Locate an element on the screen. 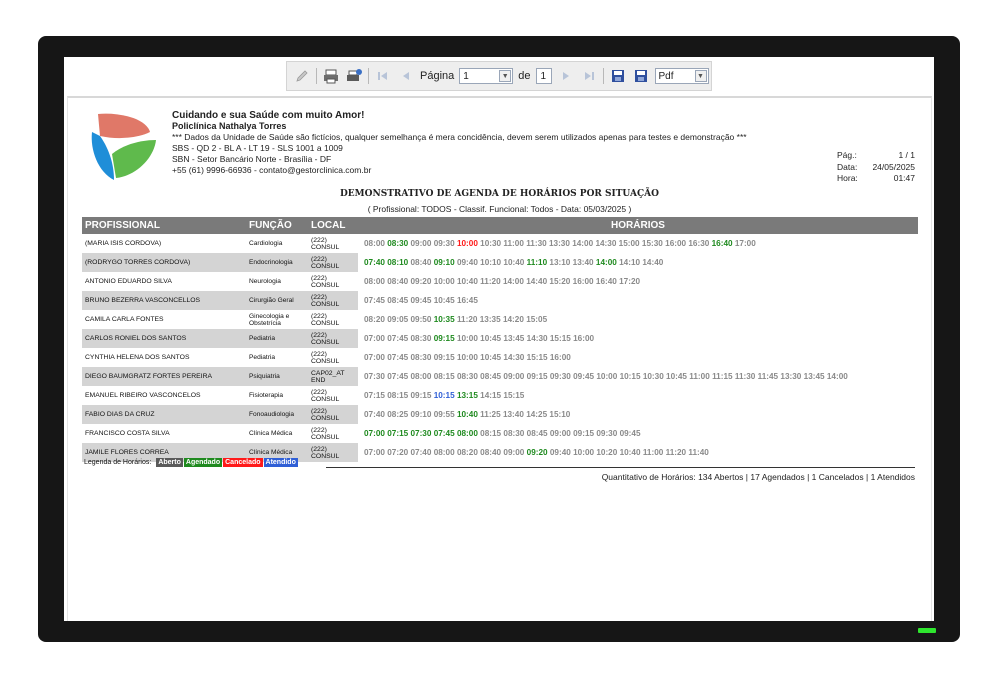 This screenshot has width=1000, height=680. professional-name: CAMILA CARLA FONTES is located at coordinates (124, 319).